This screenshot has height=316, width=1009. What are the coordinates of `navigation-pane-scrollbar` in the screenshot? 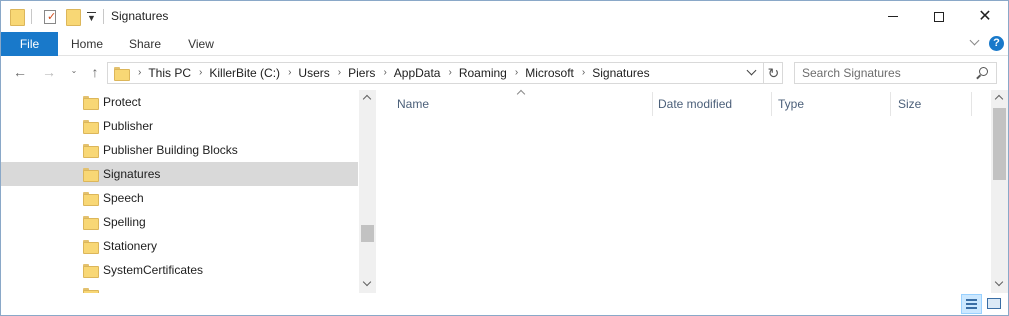 It's located at (367, 191).